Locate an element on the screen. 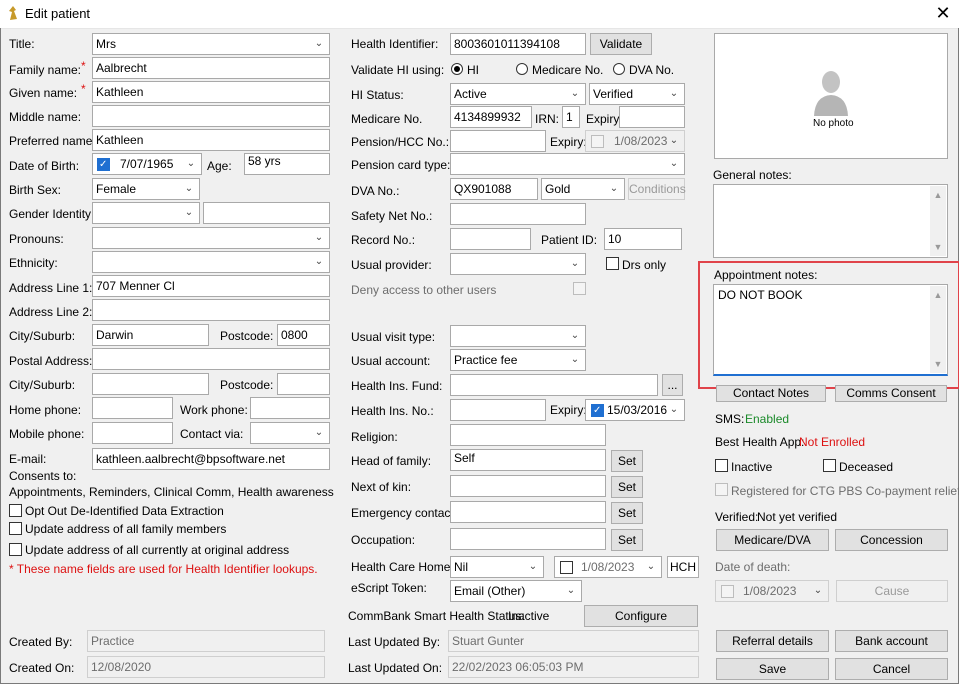 This screenshot has height=684, width=959. medicare-input: 4134899932 is located at coordinates (491, 117).